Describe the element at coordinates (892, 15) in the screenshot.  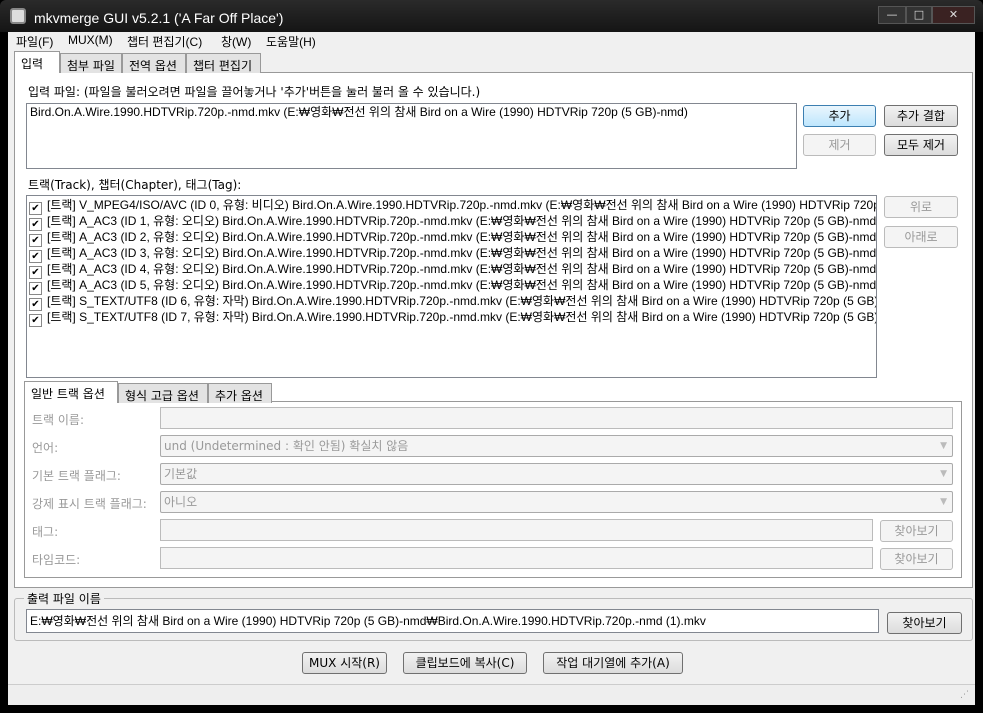
I see `minimize-button: —` at that location.